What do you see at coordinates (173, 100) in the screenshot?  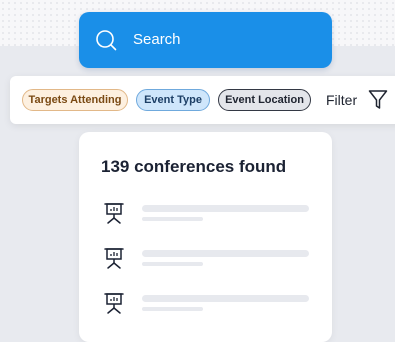 I see `chip-event-type: Event Type` at bounding box center [173, 100].